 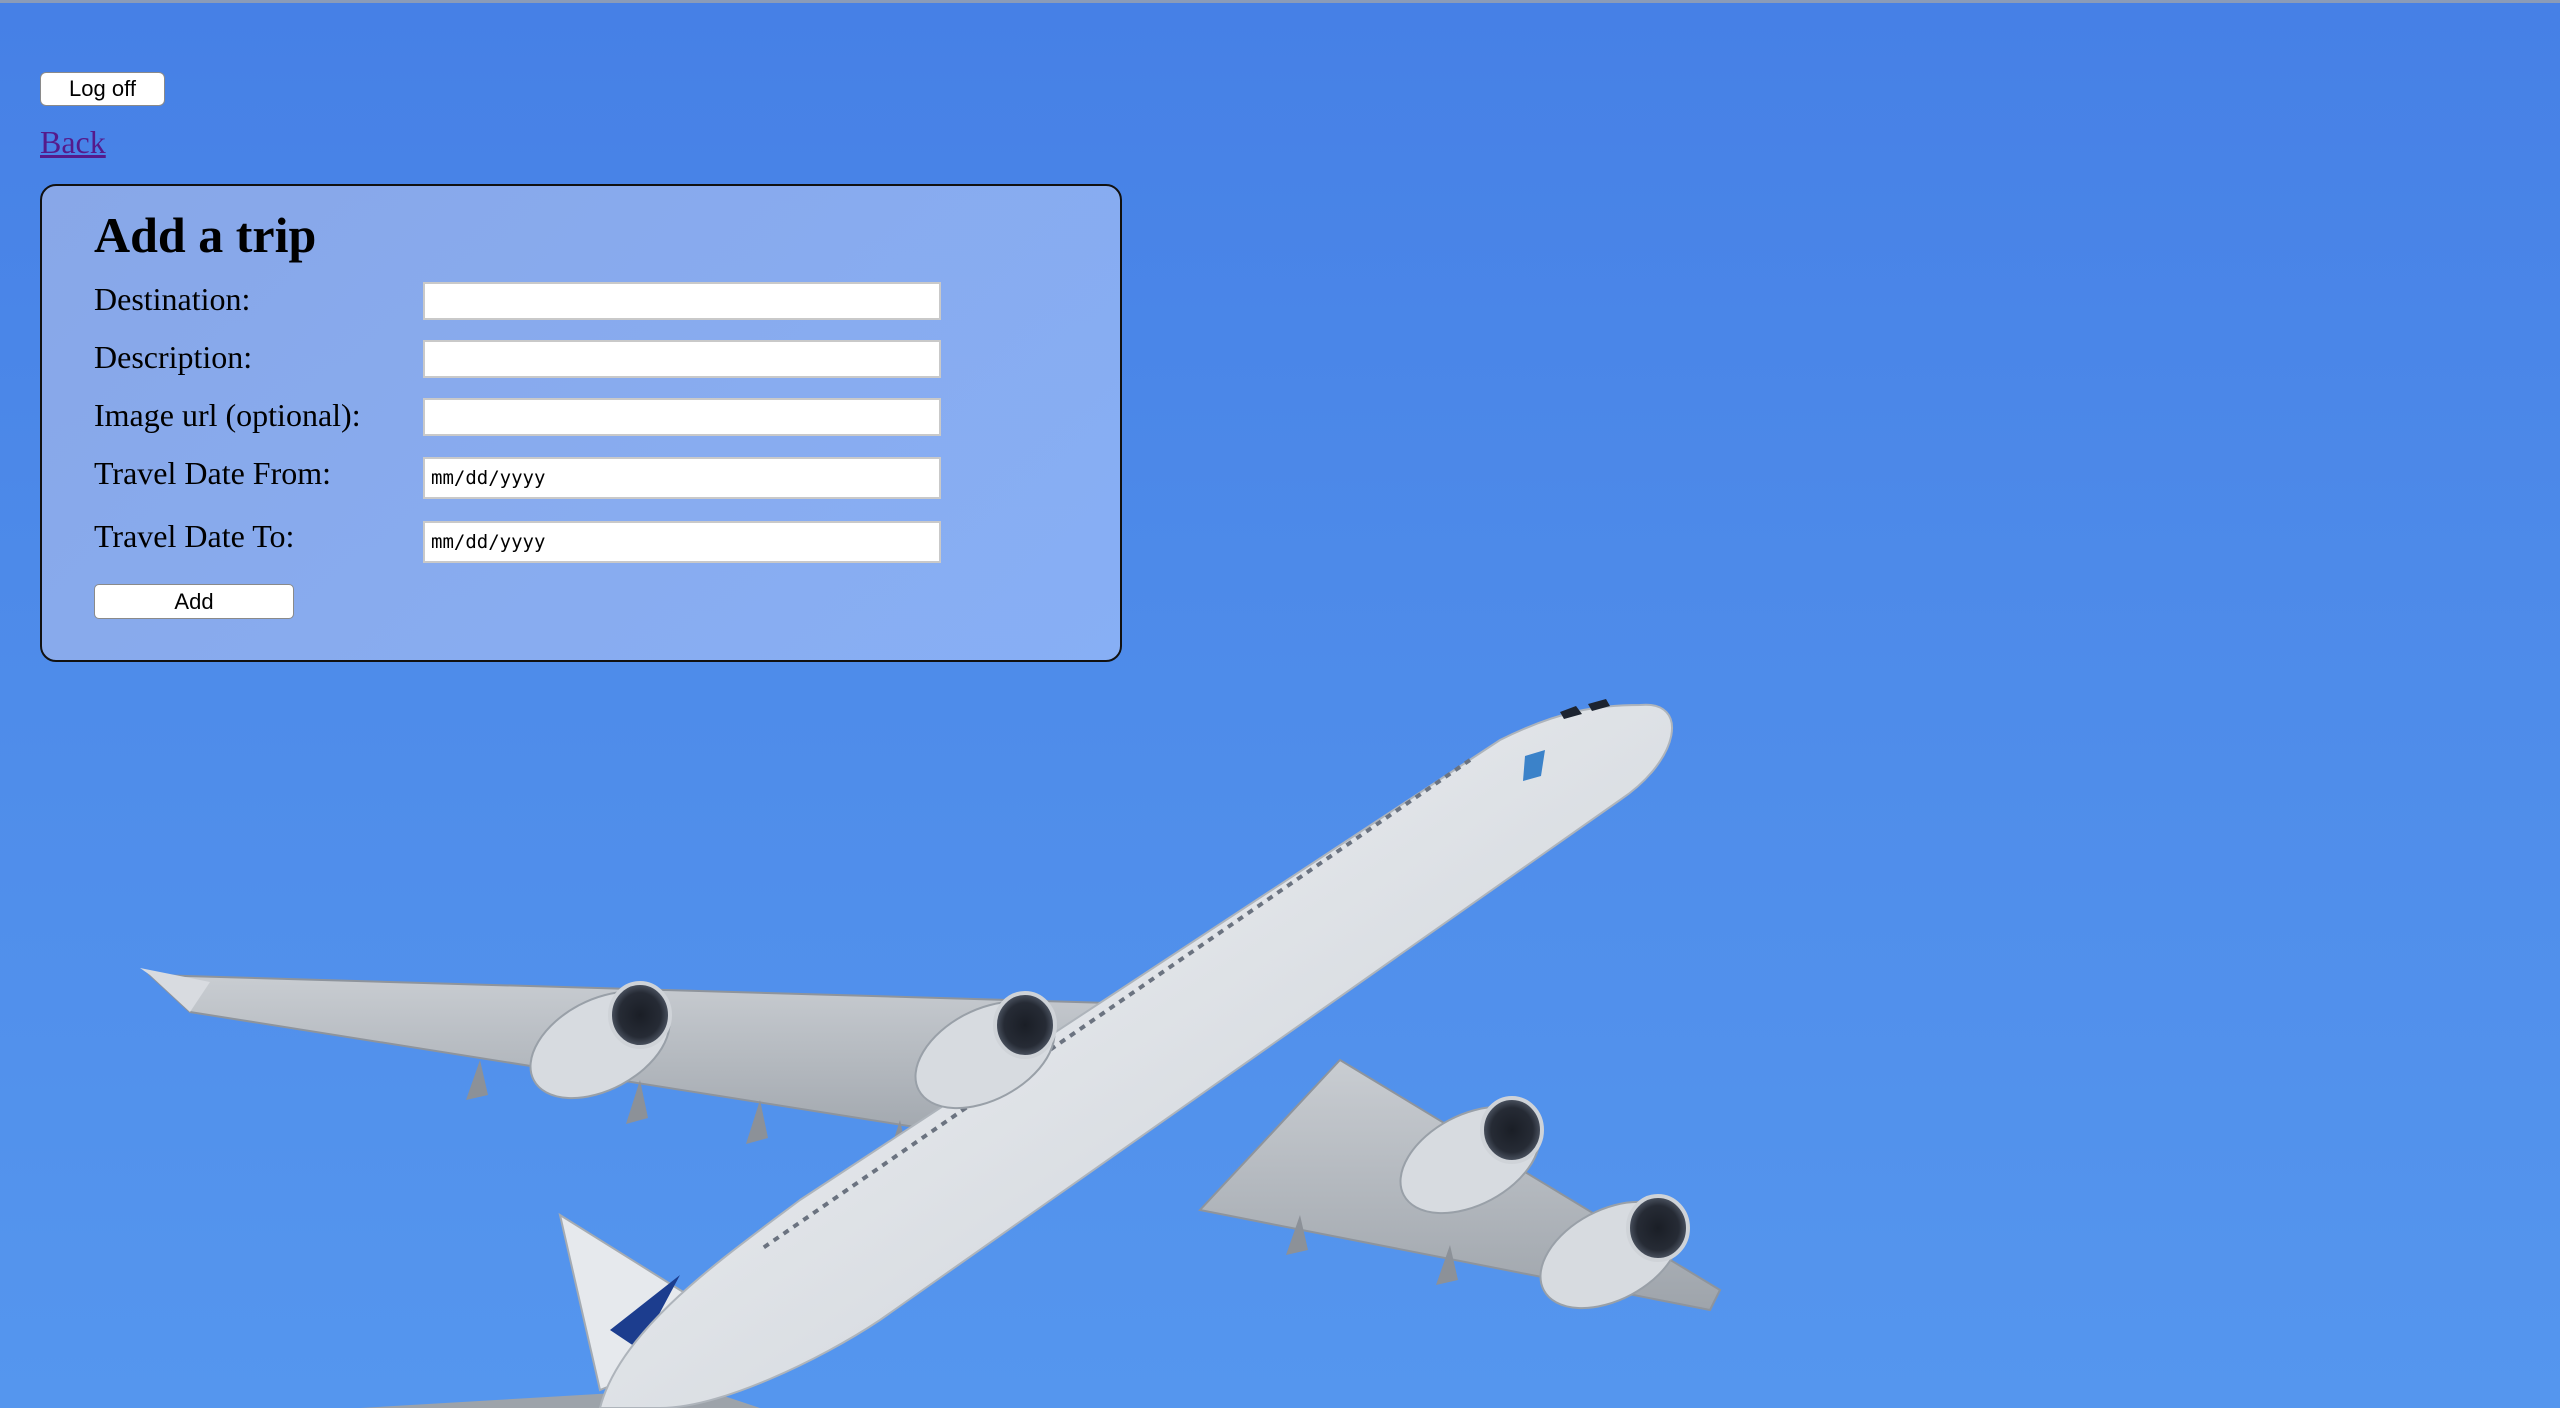 What do you see at coordinates (173, 357) in the screenshot?
I see `description-label: Description:` at bounding box center [173, 357].